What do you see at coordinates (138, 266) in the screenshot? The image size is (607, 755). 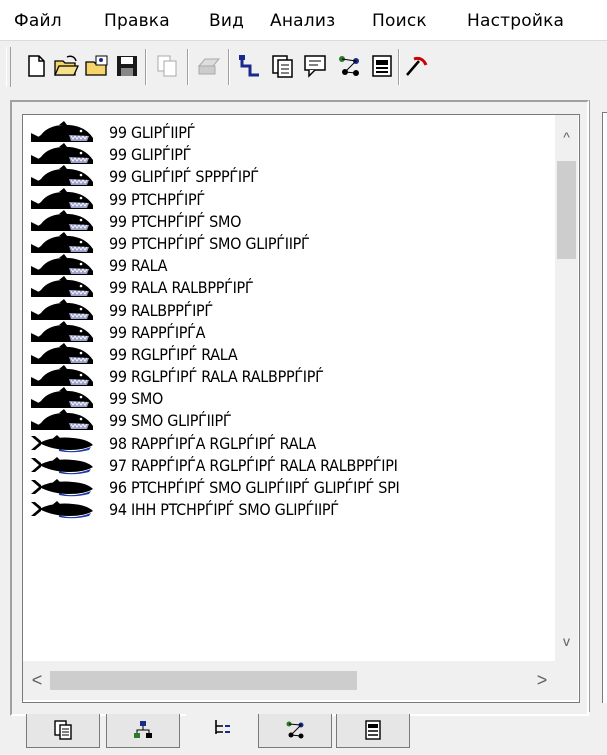 I see `list-item-label: 99 RALA` at bounding box center [138, 266].